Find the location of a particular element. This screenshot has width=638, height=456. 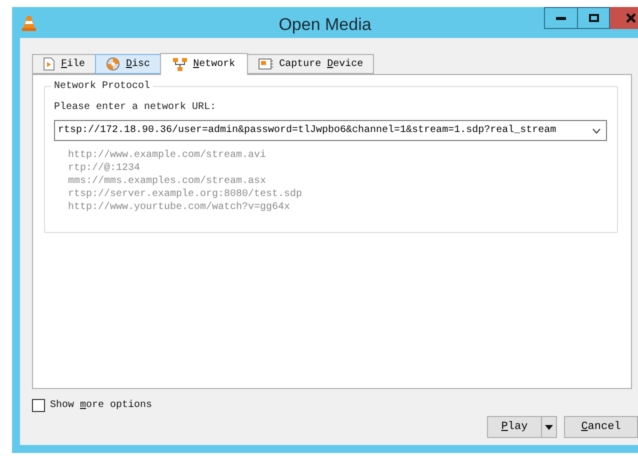

caret-icon is located at coordinates (549, 427).